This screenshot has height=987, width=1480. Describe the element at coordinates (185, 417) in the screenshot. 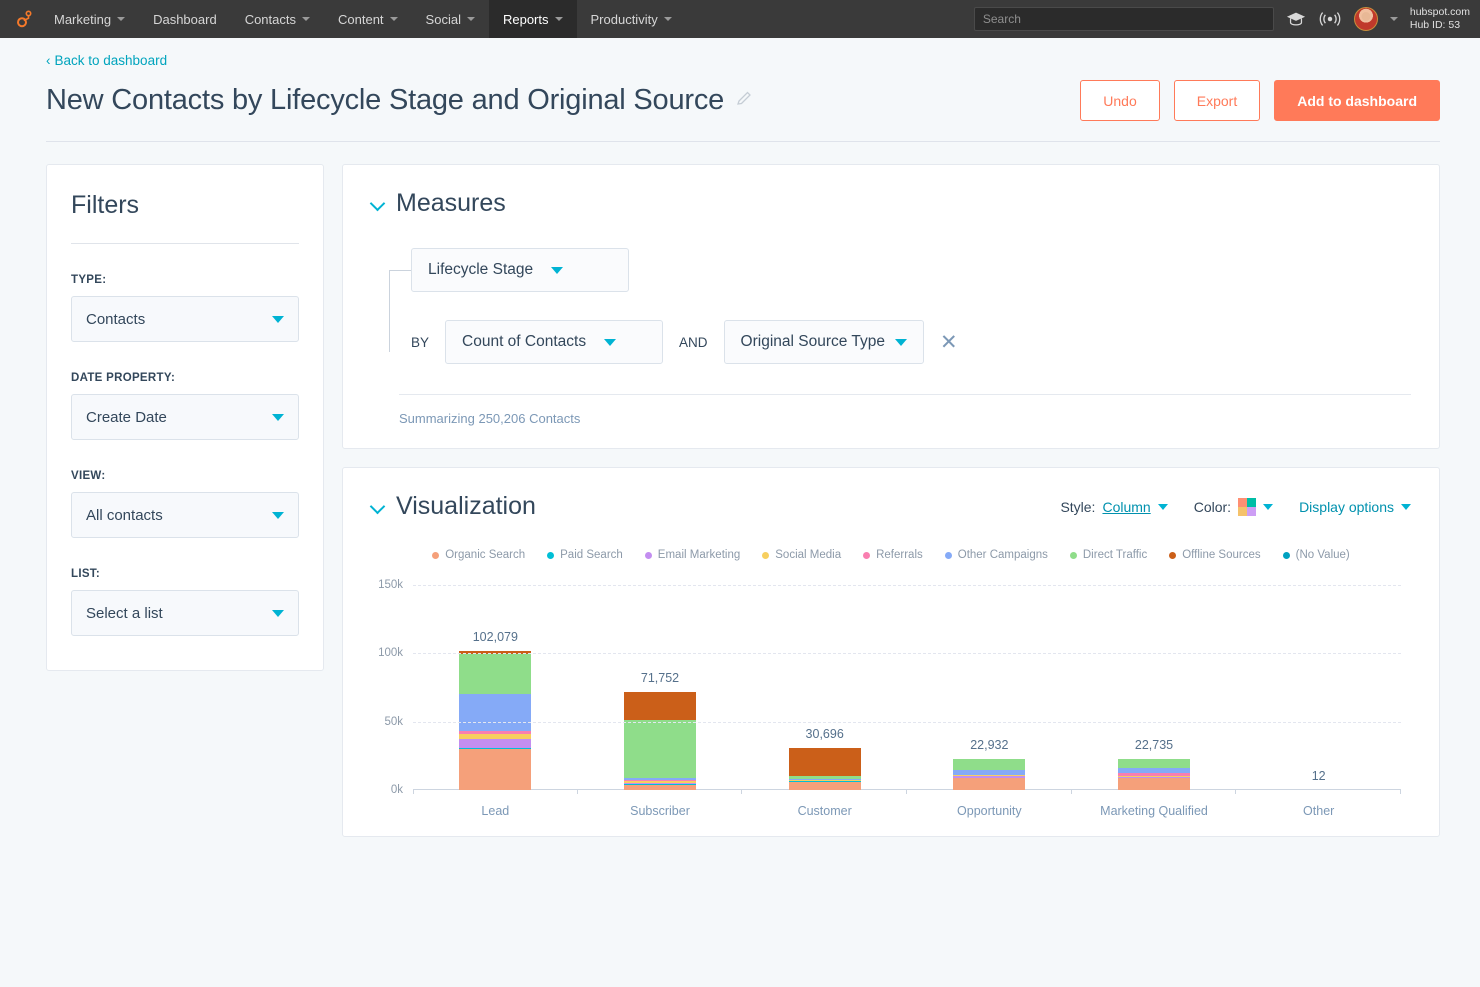

I see `filter-select-1: Create Date` at that location.